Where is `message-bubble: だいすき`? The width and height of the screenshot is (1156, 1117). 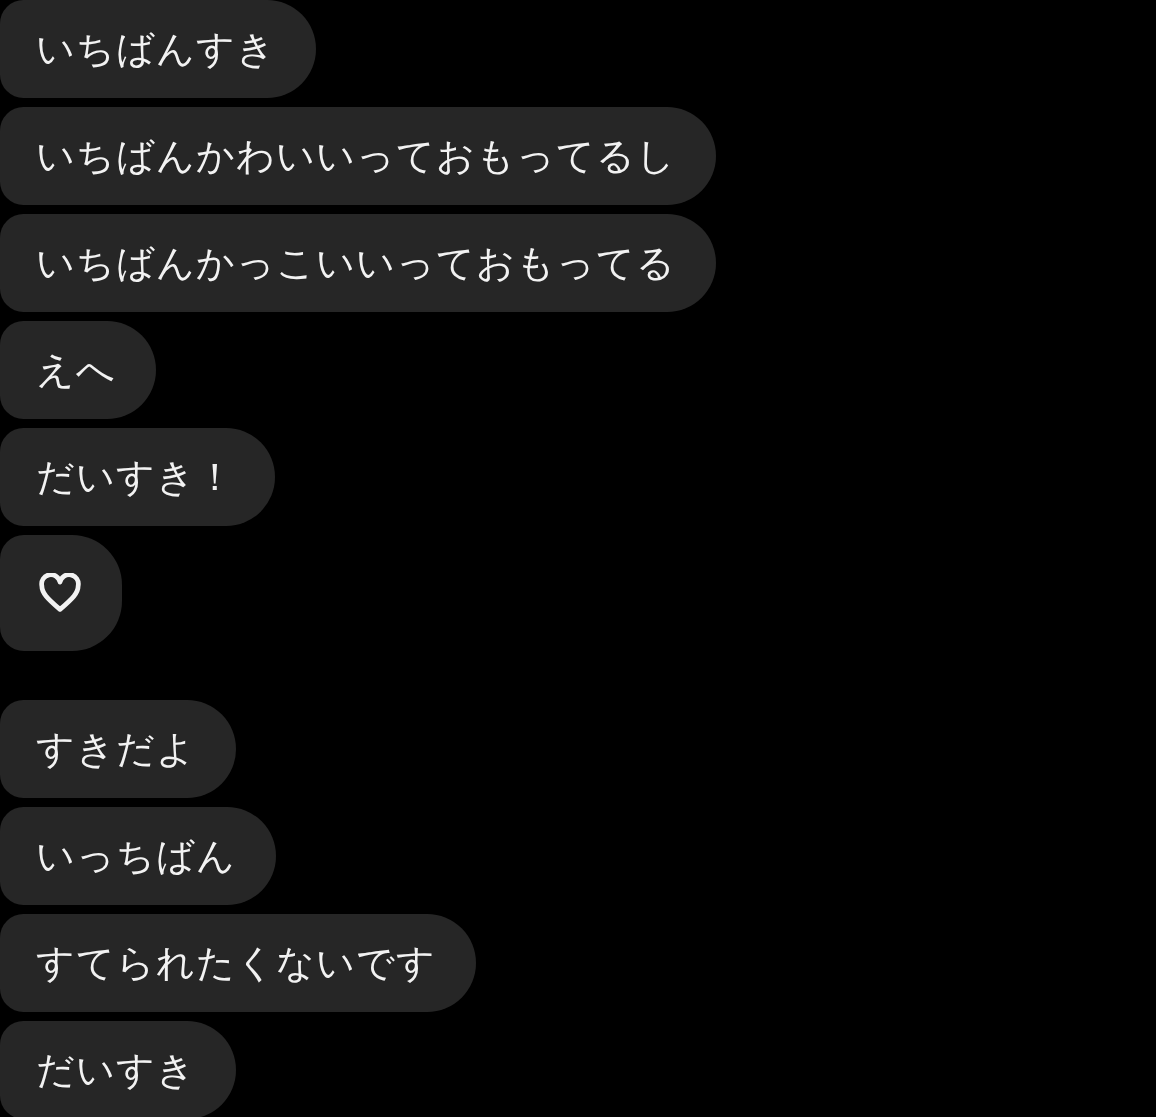 message-bubble: だいすき is located at coordinates (118, 1069).